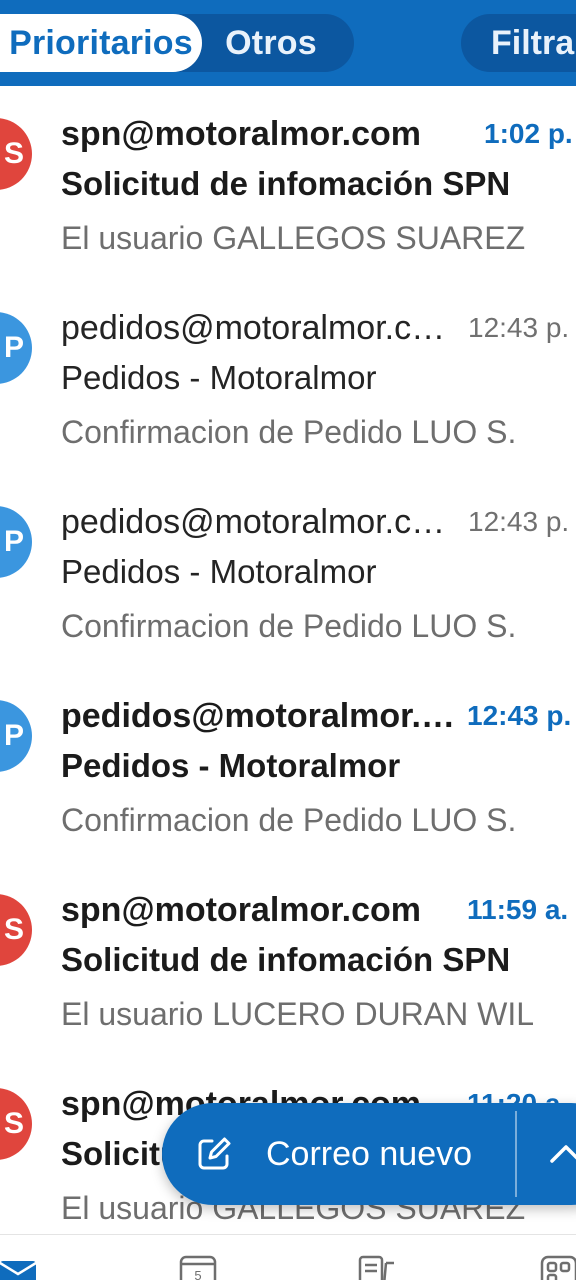 This screenshot has height=1280, width=576. What do you see at coordinates (288, 1257) in the screenshot?
I see `bottom-navigation: 5` at bounding box center [288, 1257].